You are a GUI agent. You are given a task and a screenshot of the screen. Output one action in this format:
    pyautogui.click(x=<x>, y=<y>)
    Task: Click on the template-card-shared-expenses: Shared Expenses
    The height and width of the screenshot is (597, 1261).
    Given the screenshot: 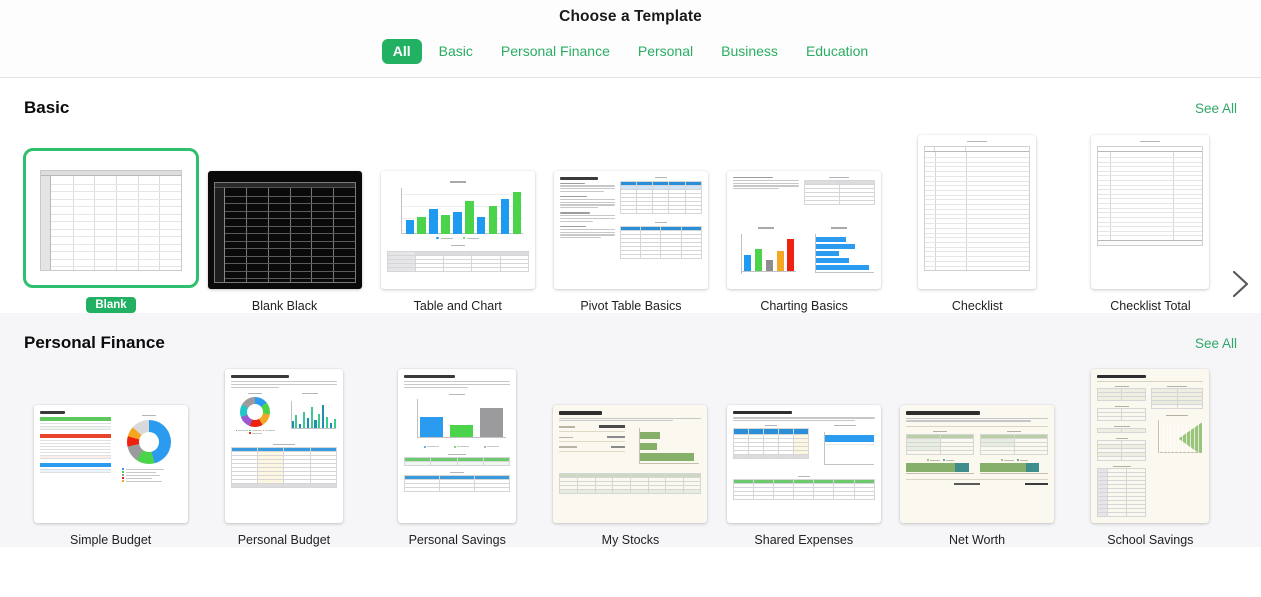 What is the action you would take?
    pyautogui.click(x=803, y=450)
    